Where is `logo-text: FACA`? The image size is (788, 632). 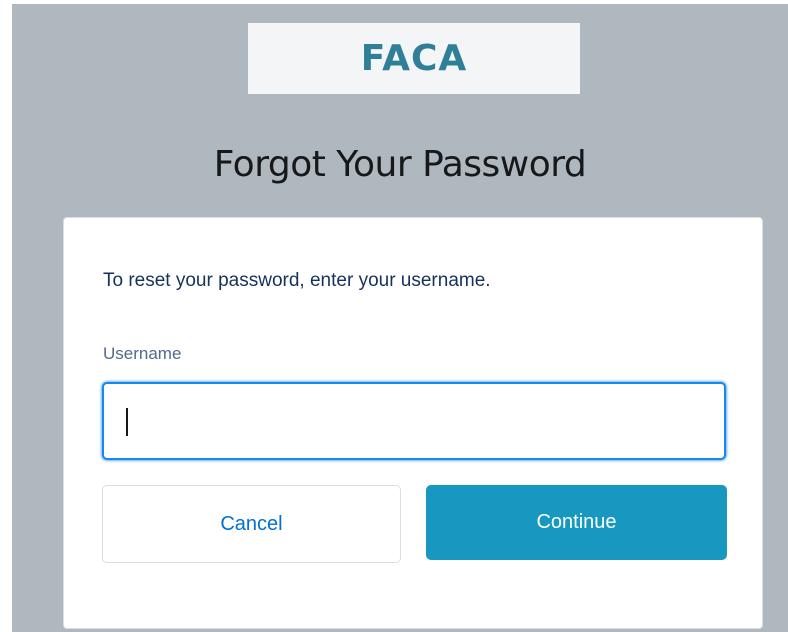
logo-text: FACA is located at coordinates (414, 58).